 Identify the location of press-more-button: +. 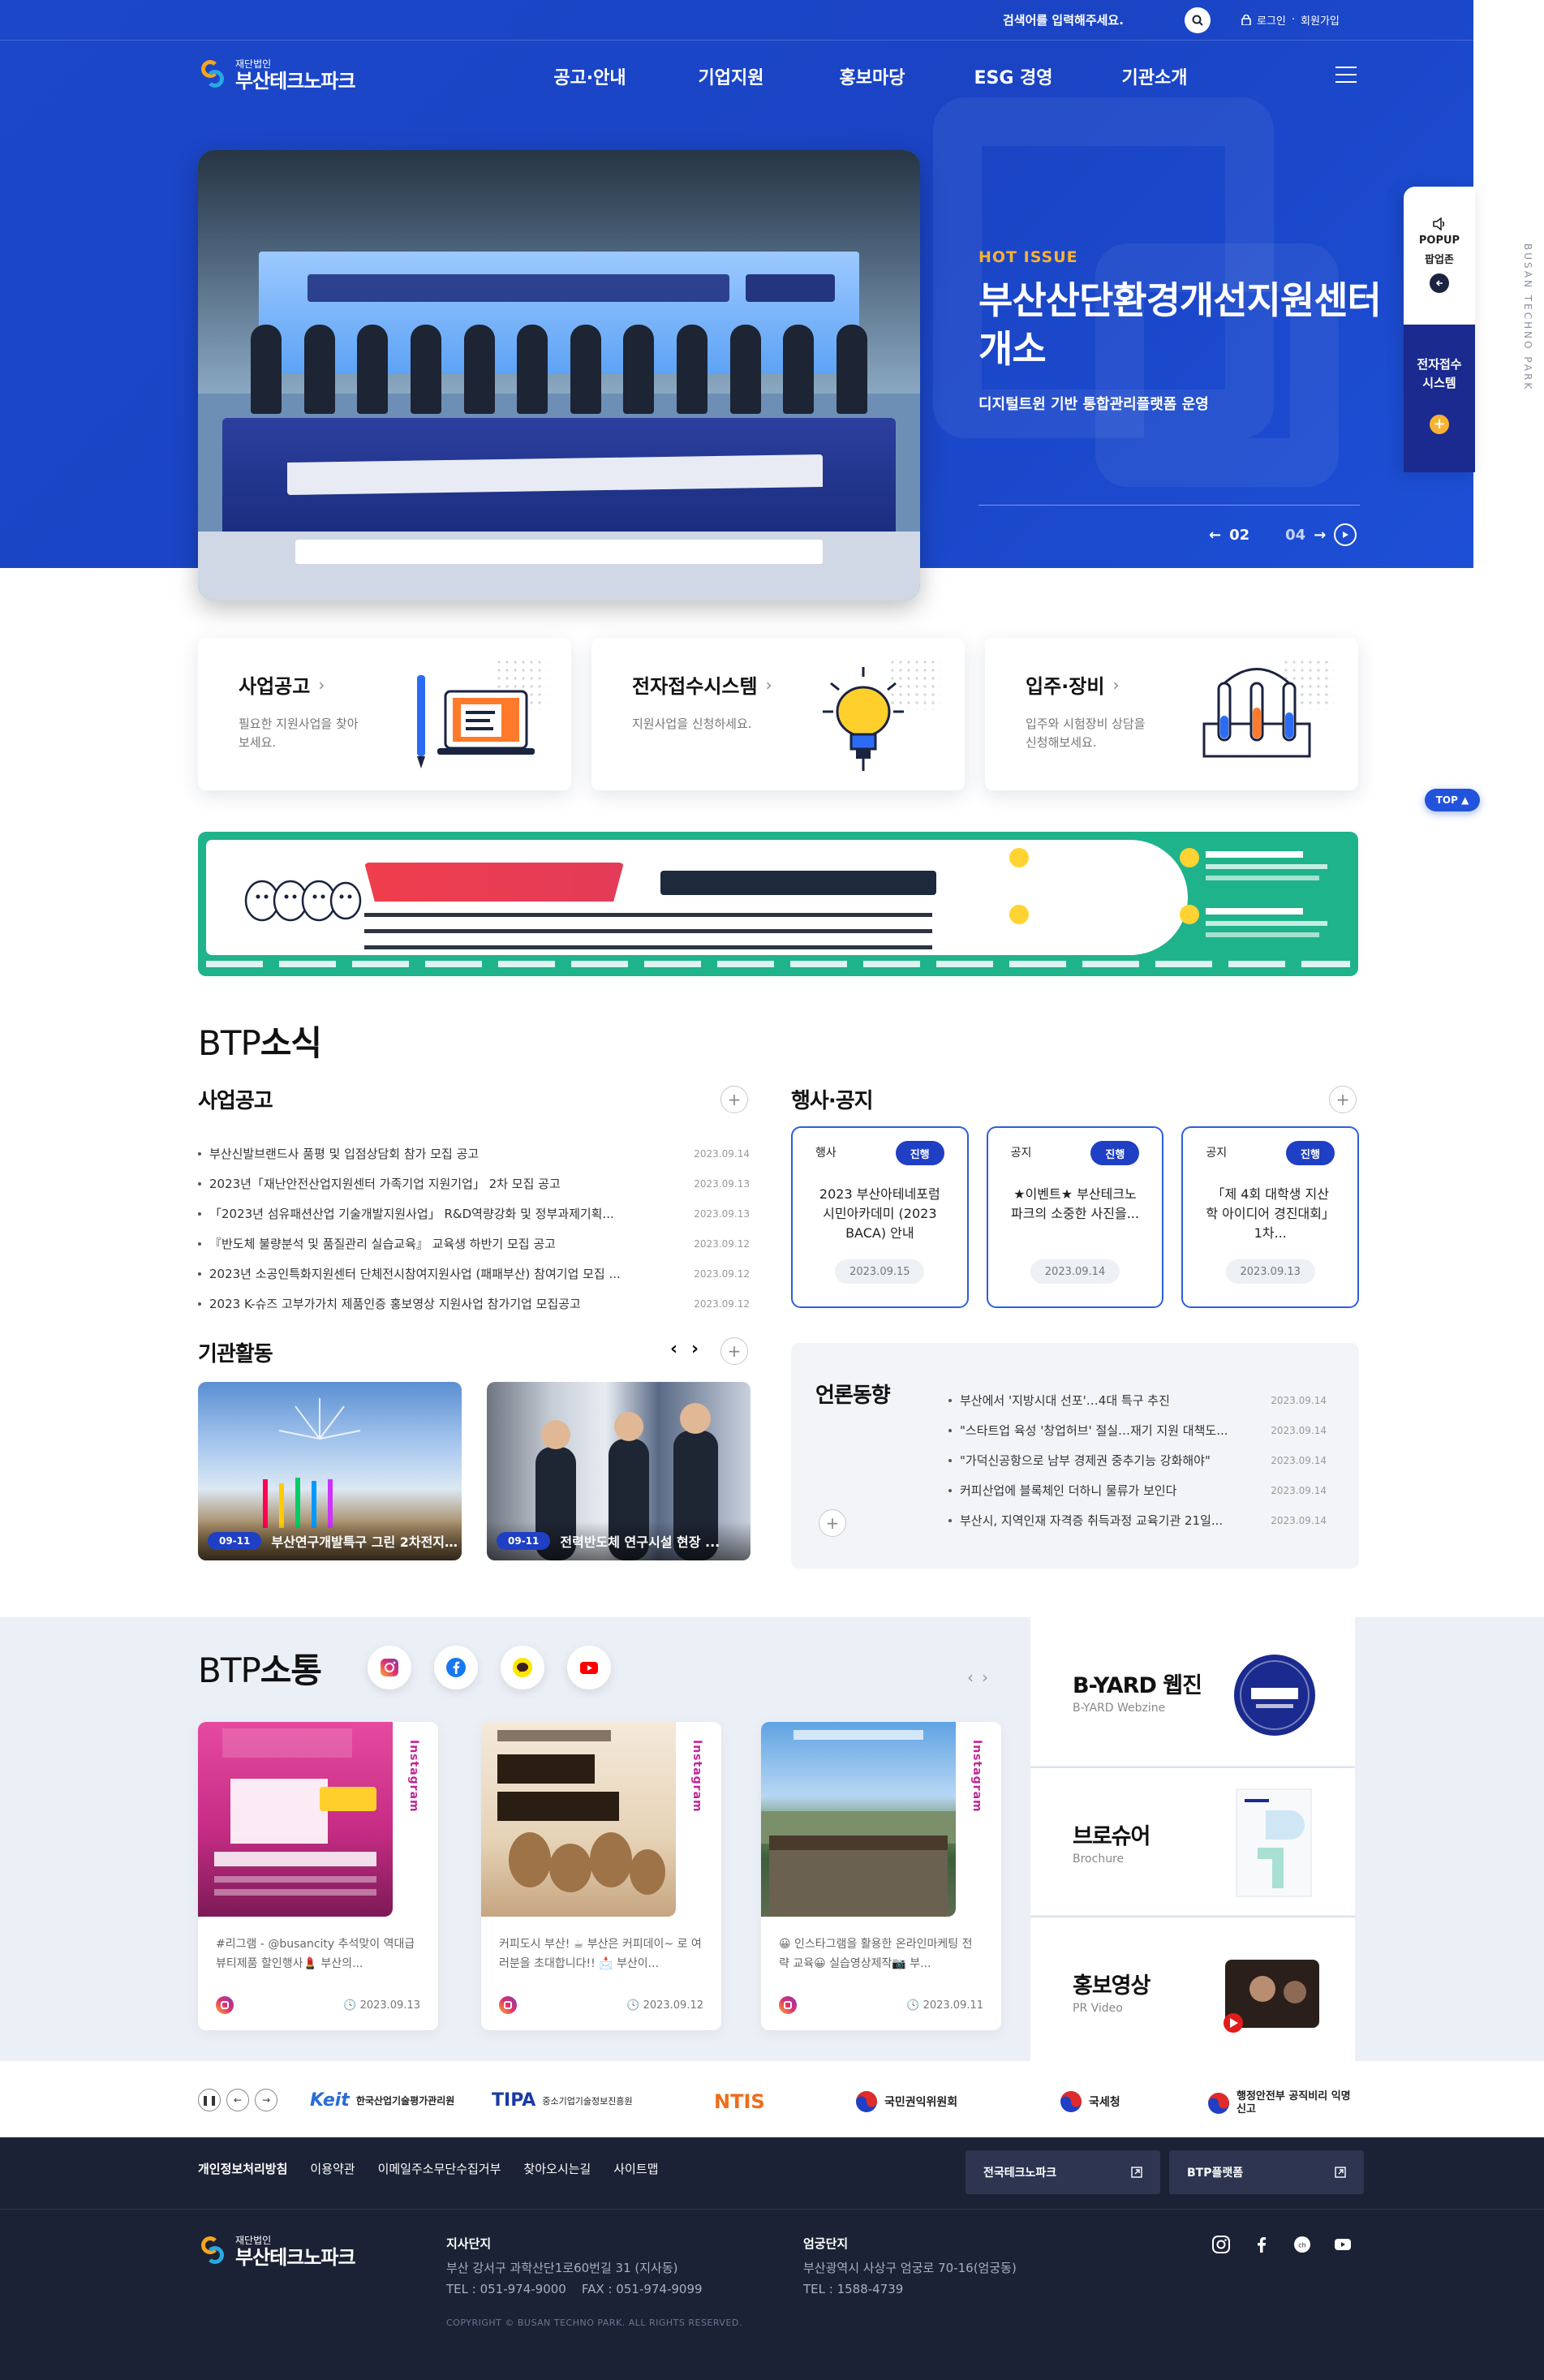
(832, 1523).